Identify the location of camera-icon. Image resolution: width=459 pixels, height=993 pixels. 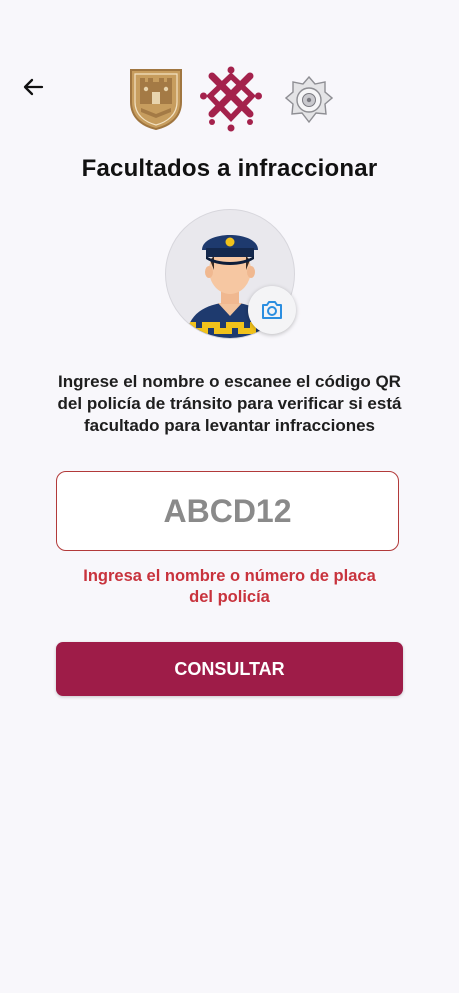
(272, 310).